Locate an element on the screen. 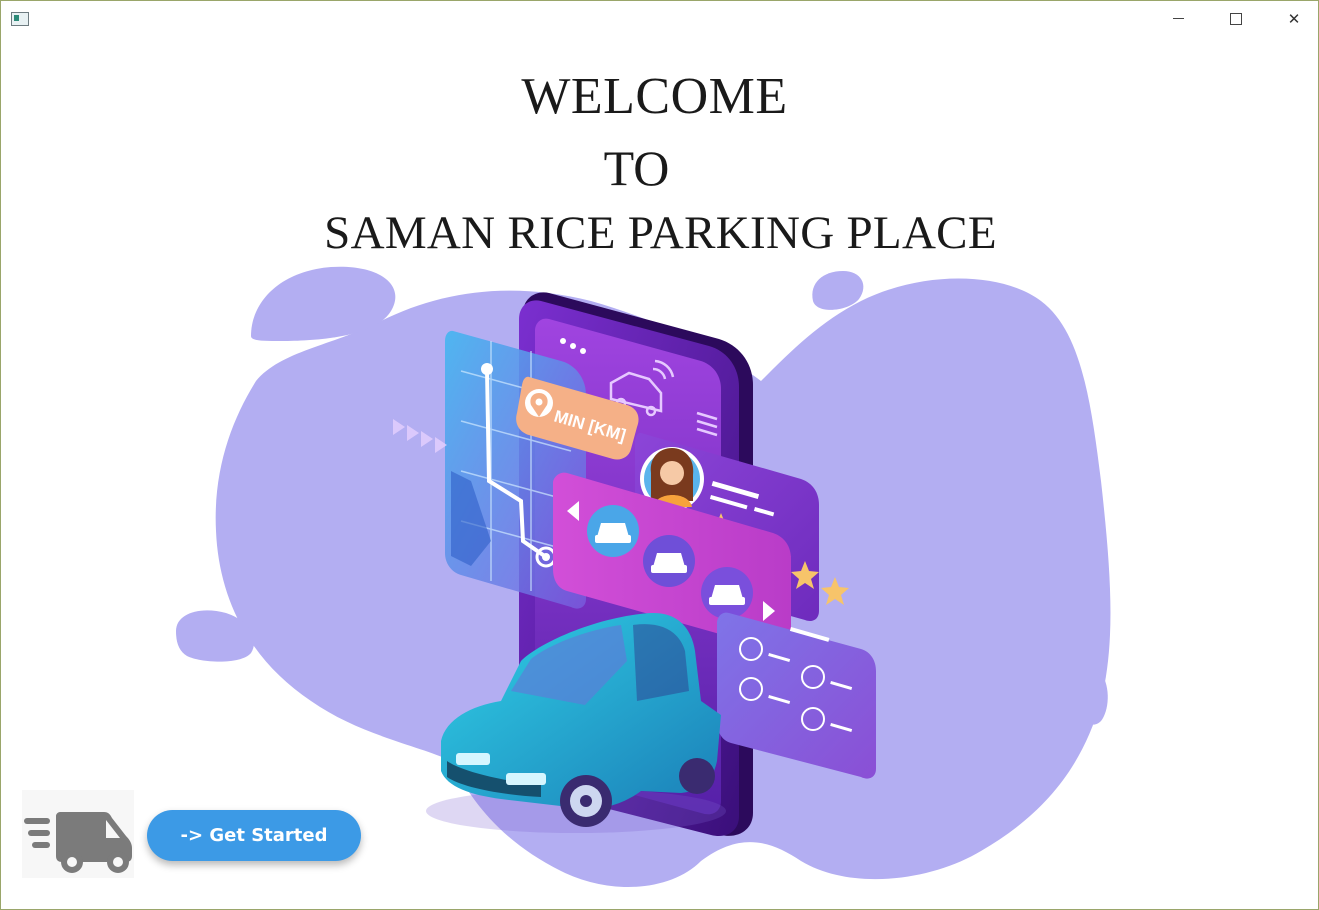 The image size is (1319, 910). delivery-van-icon is located at coordinates (78, 834).